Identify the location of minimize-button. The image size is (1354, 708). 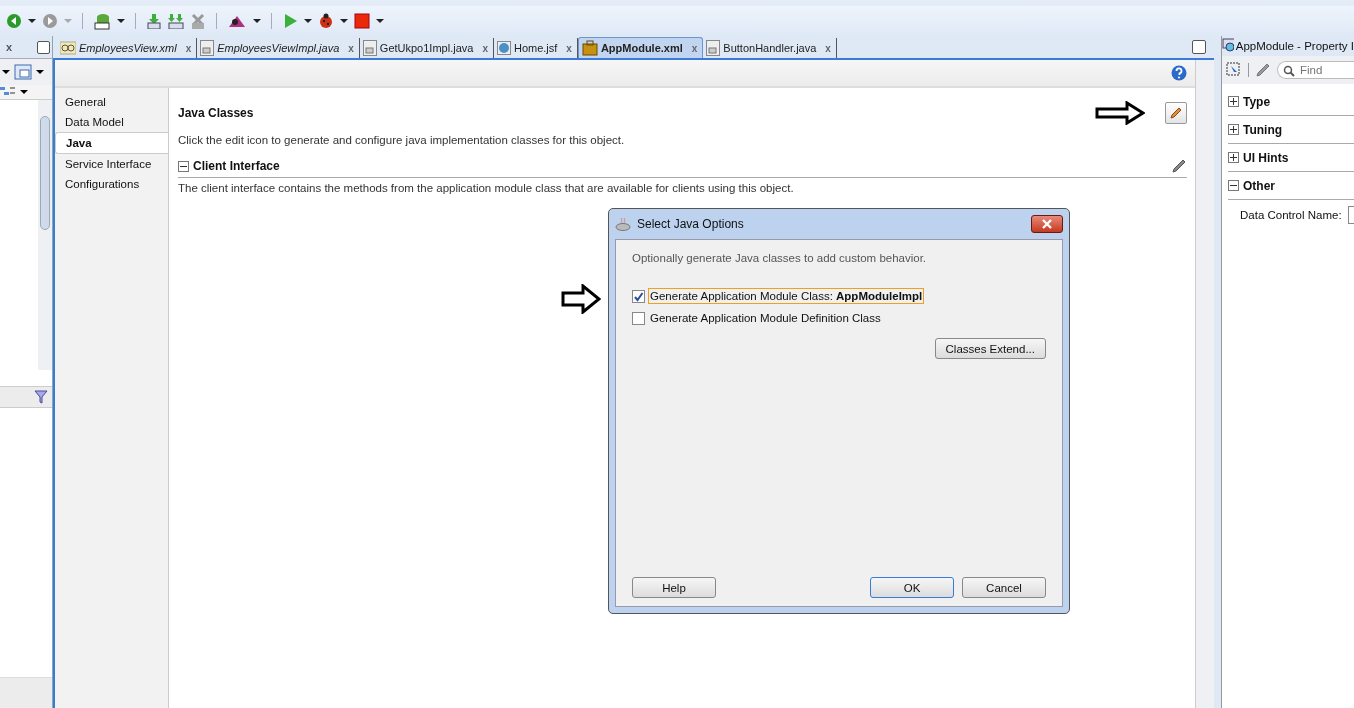
(43, 47).